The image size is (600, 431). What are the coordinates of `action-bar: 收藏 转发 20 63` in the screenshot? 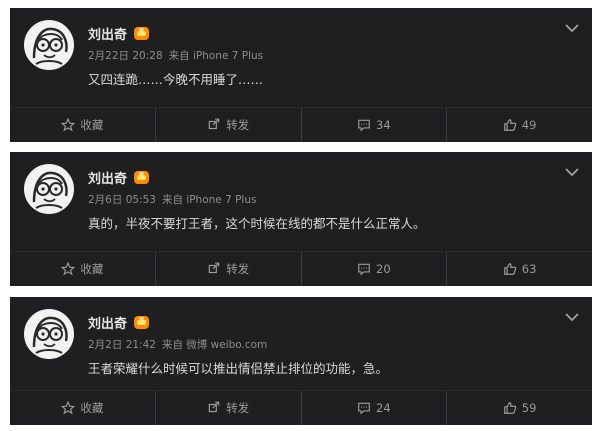 It's located at (301, 268).